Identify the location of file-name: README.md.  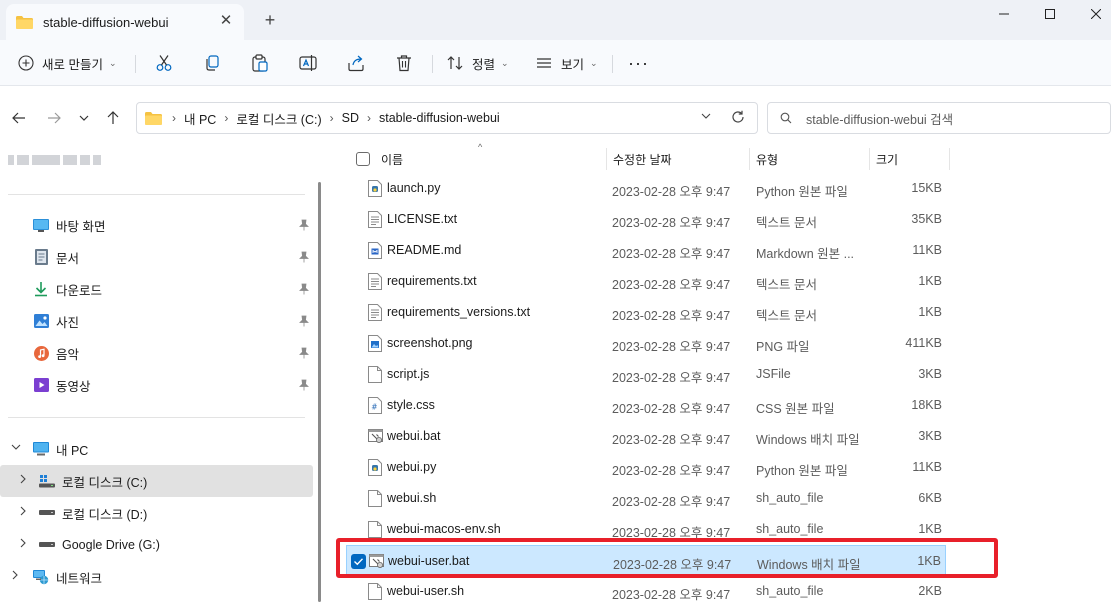
(424, 250).